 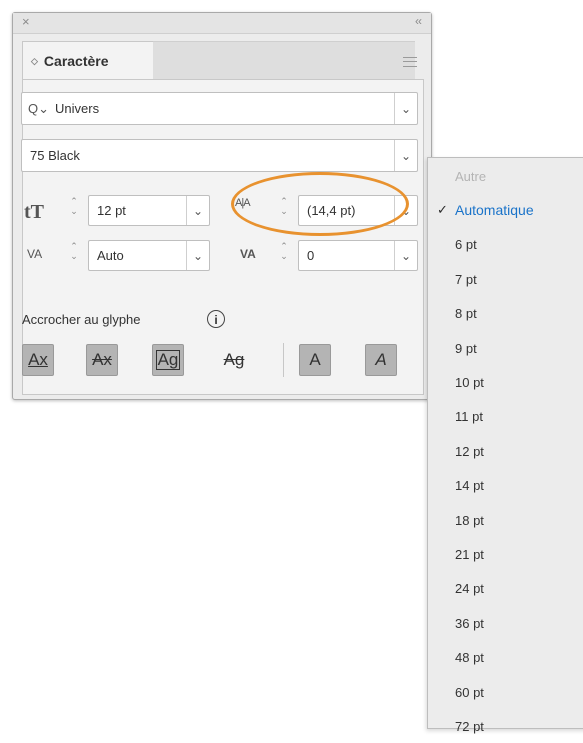 I want to click on kerning-field: Auto ⌄, so click(x=149, y=255).